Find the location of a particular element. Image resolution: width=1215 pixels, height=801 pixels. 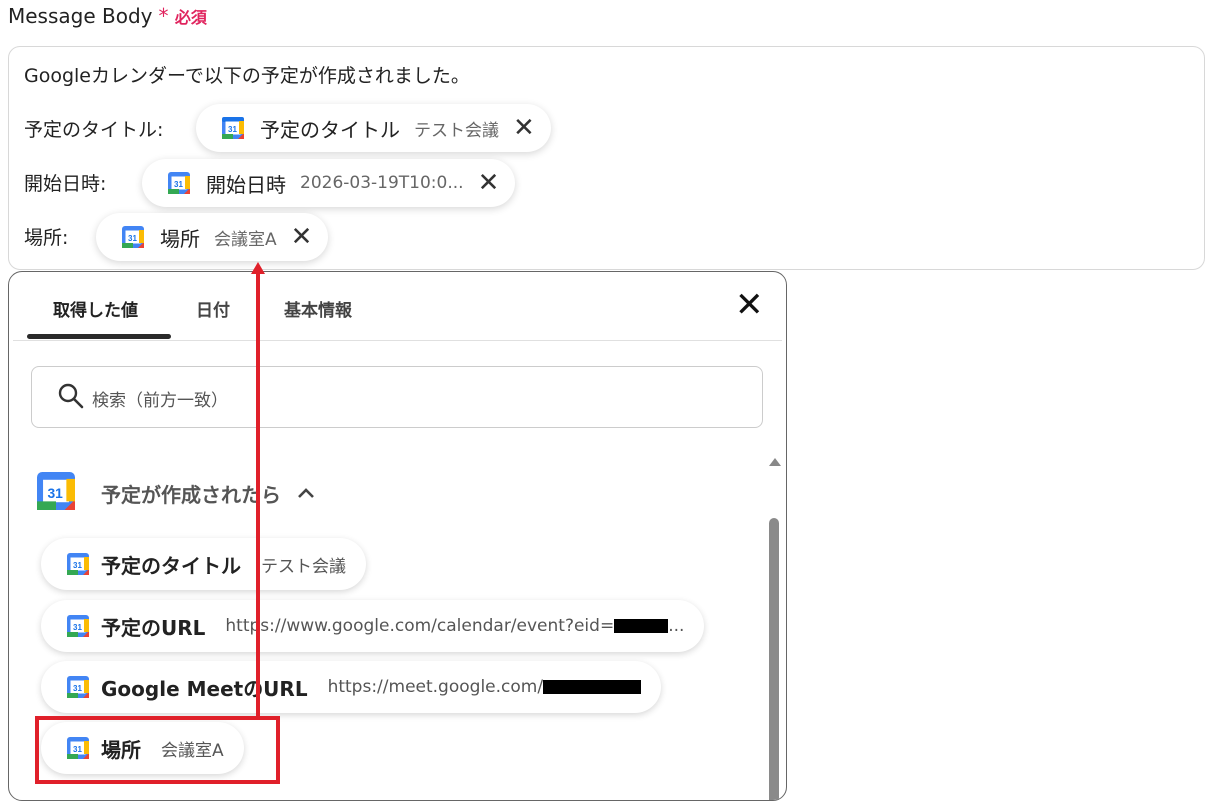

item-value-wrap: https://meet.google.com/ is located at coordinates (485, 687).